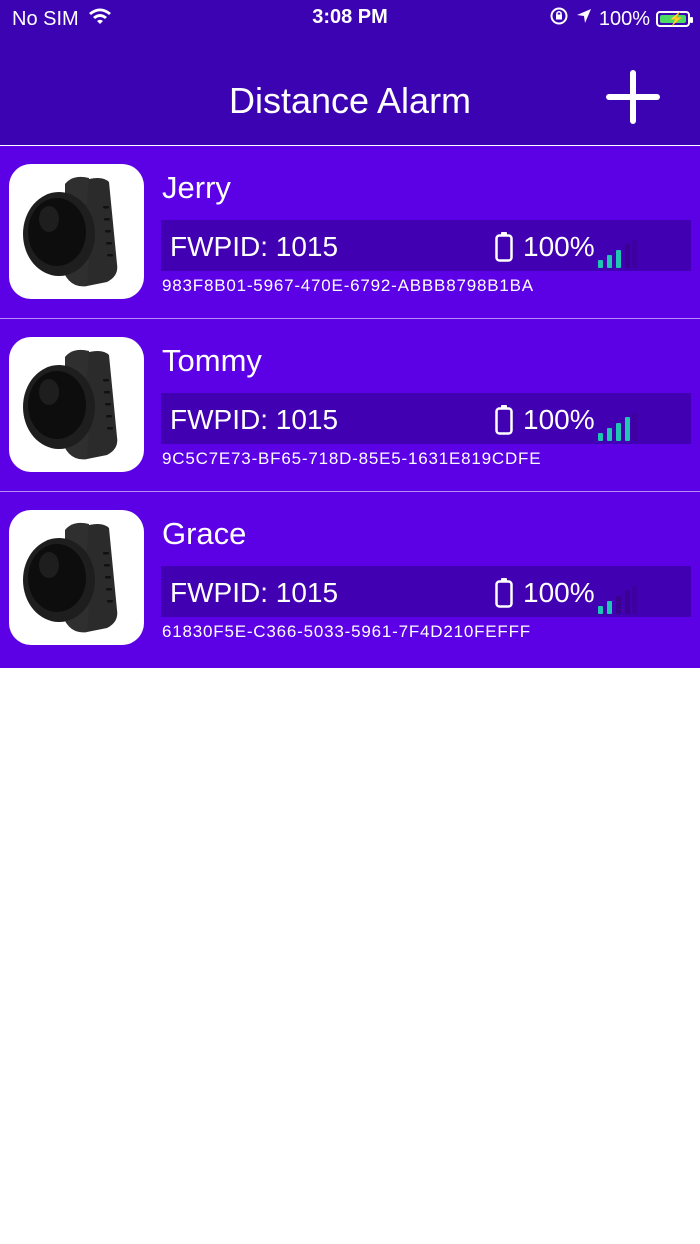 Image resolution: width=700 pixels, height=1244 pixels. What do you see at coordinates (348, 285) in the screenshot?
I see `device-uuid: 983F8B01-5967-470E-6792-ABBB8798B1BA` at bounding box center [348, 285].